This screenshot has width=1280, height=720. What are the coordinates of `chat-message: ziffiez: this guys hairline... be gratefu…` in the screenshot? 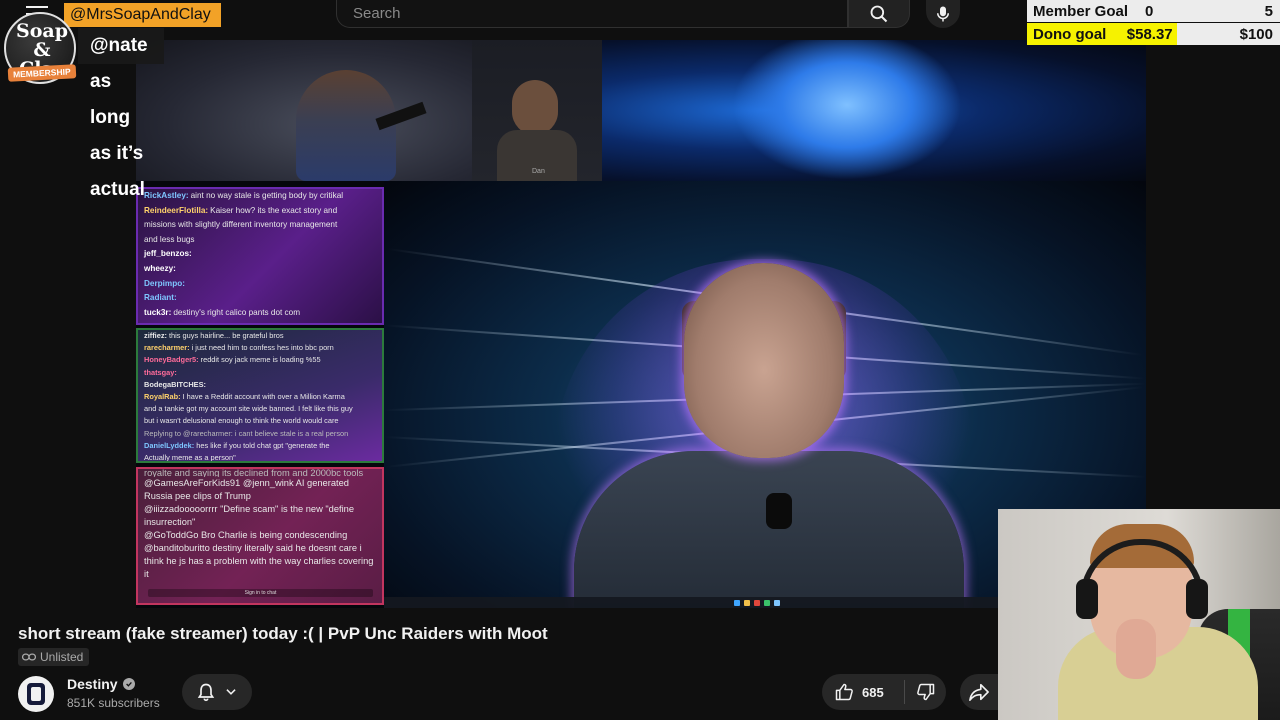 It's located at (260, 336).